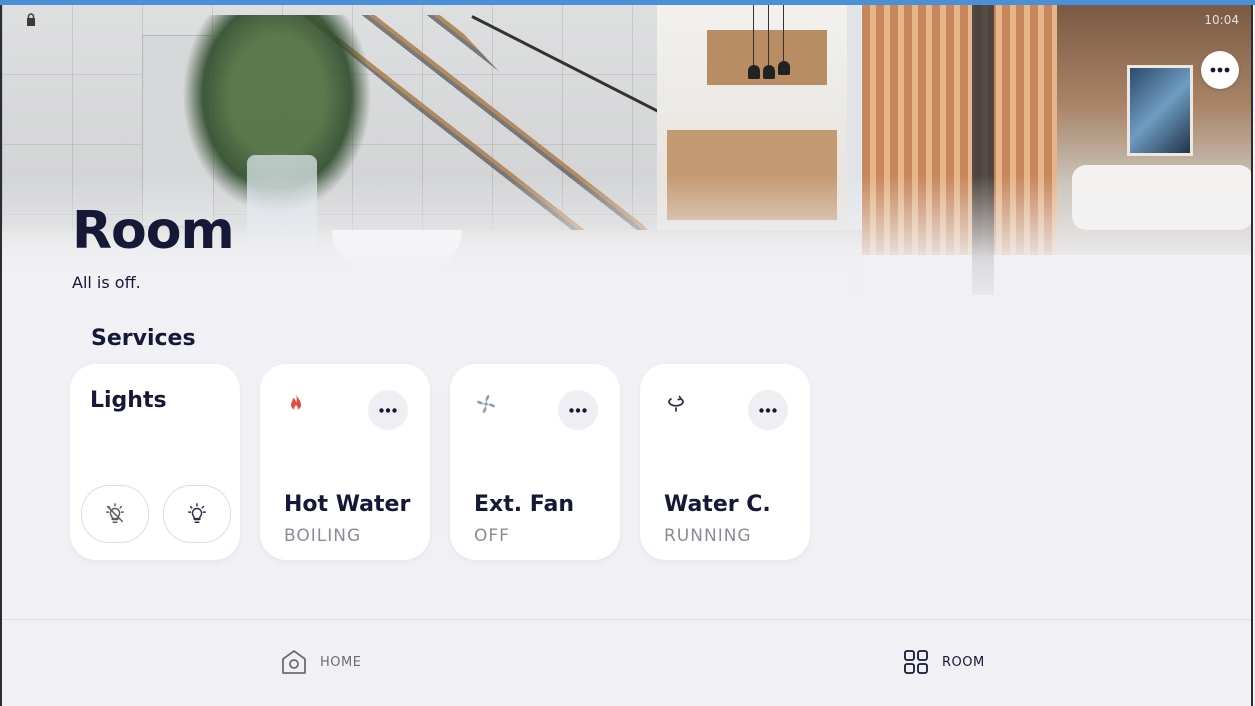 Image resolution: width=1255 pixels, height=706 pixels. Describe the element at coordinates (294, 662) in the screenshot. I see `home-icon` at that location.